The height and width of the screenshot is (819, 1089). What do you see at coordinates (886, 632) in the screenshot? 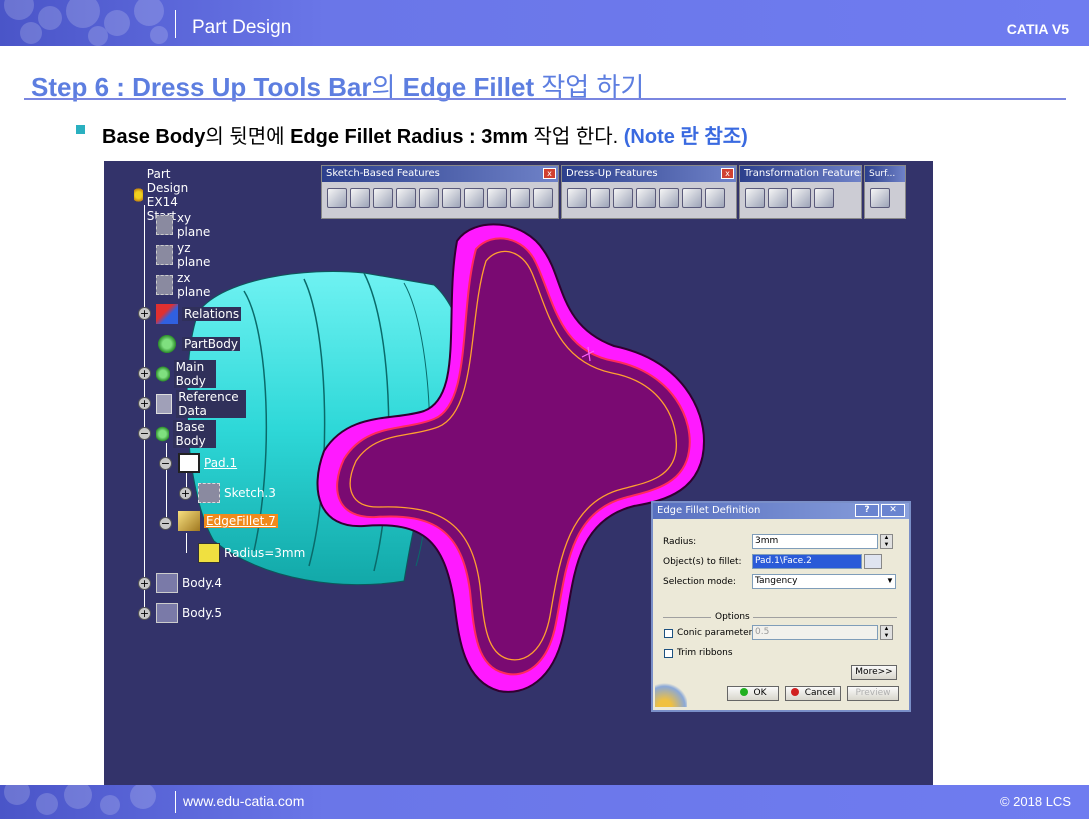
I see `conic-spinner: ▲ ▼` at bounding box center [886, 632].